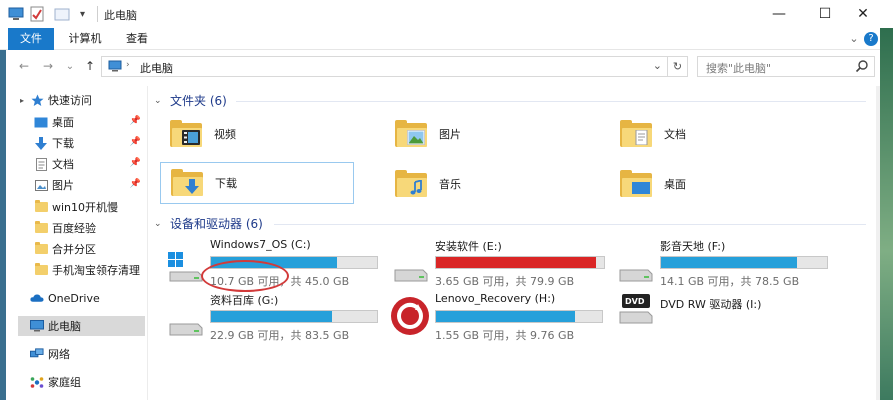 This screenshot has width=893, height=400. What do you see at coordinates (90, 66) in the screenshot?
I see `up-button: ↑` at bounding box center [90, 66].